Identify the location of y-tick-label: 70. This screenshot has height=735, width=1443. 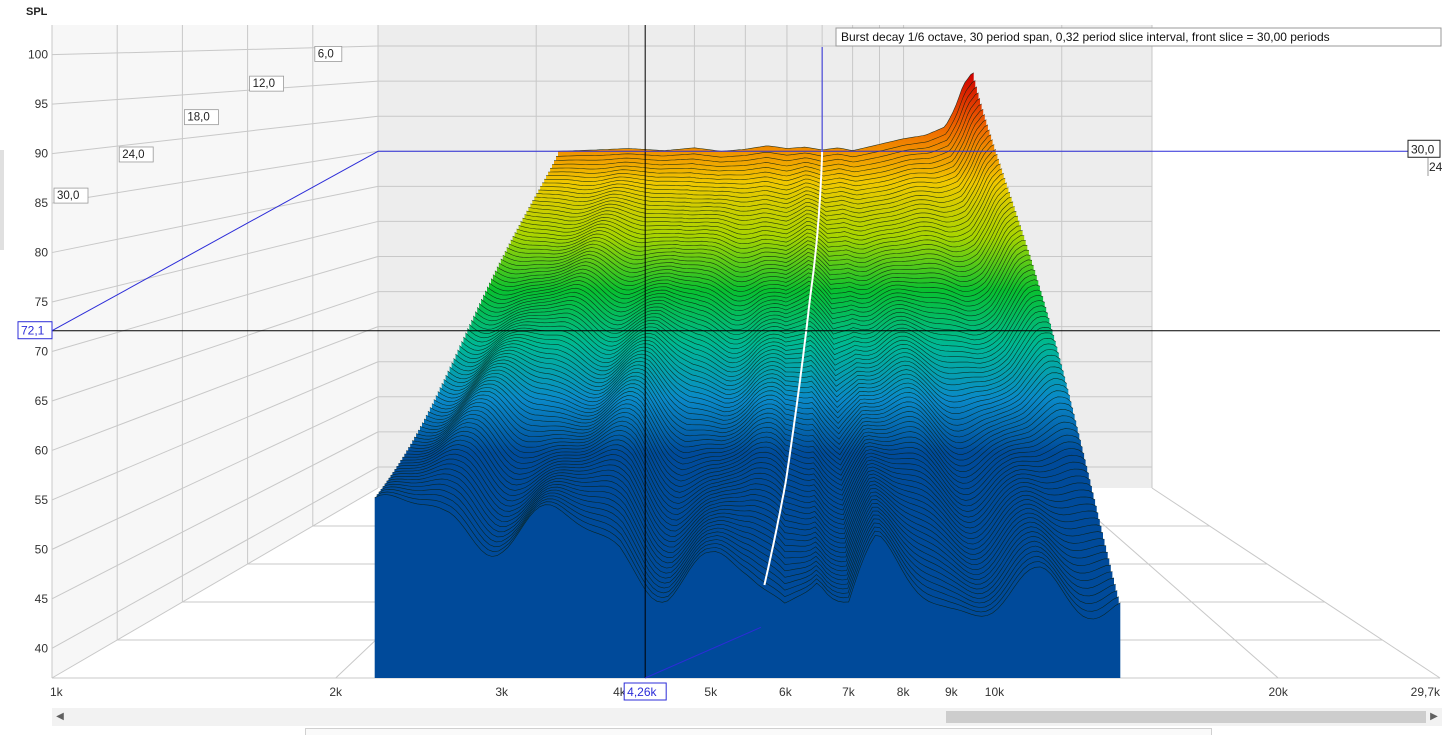
(42, 352).